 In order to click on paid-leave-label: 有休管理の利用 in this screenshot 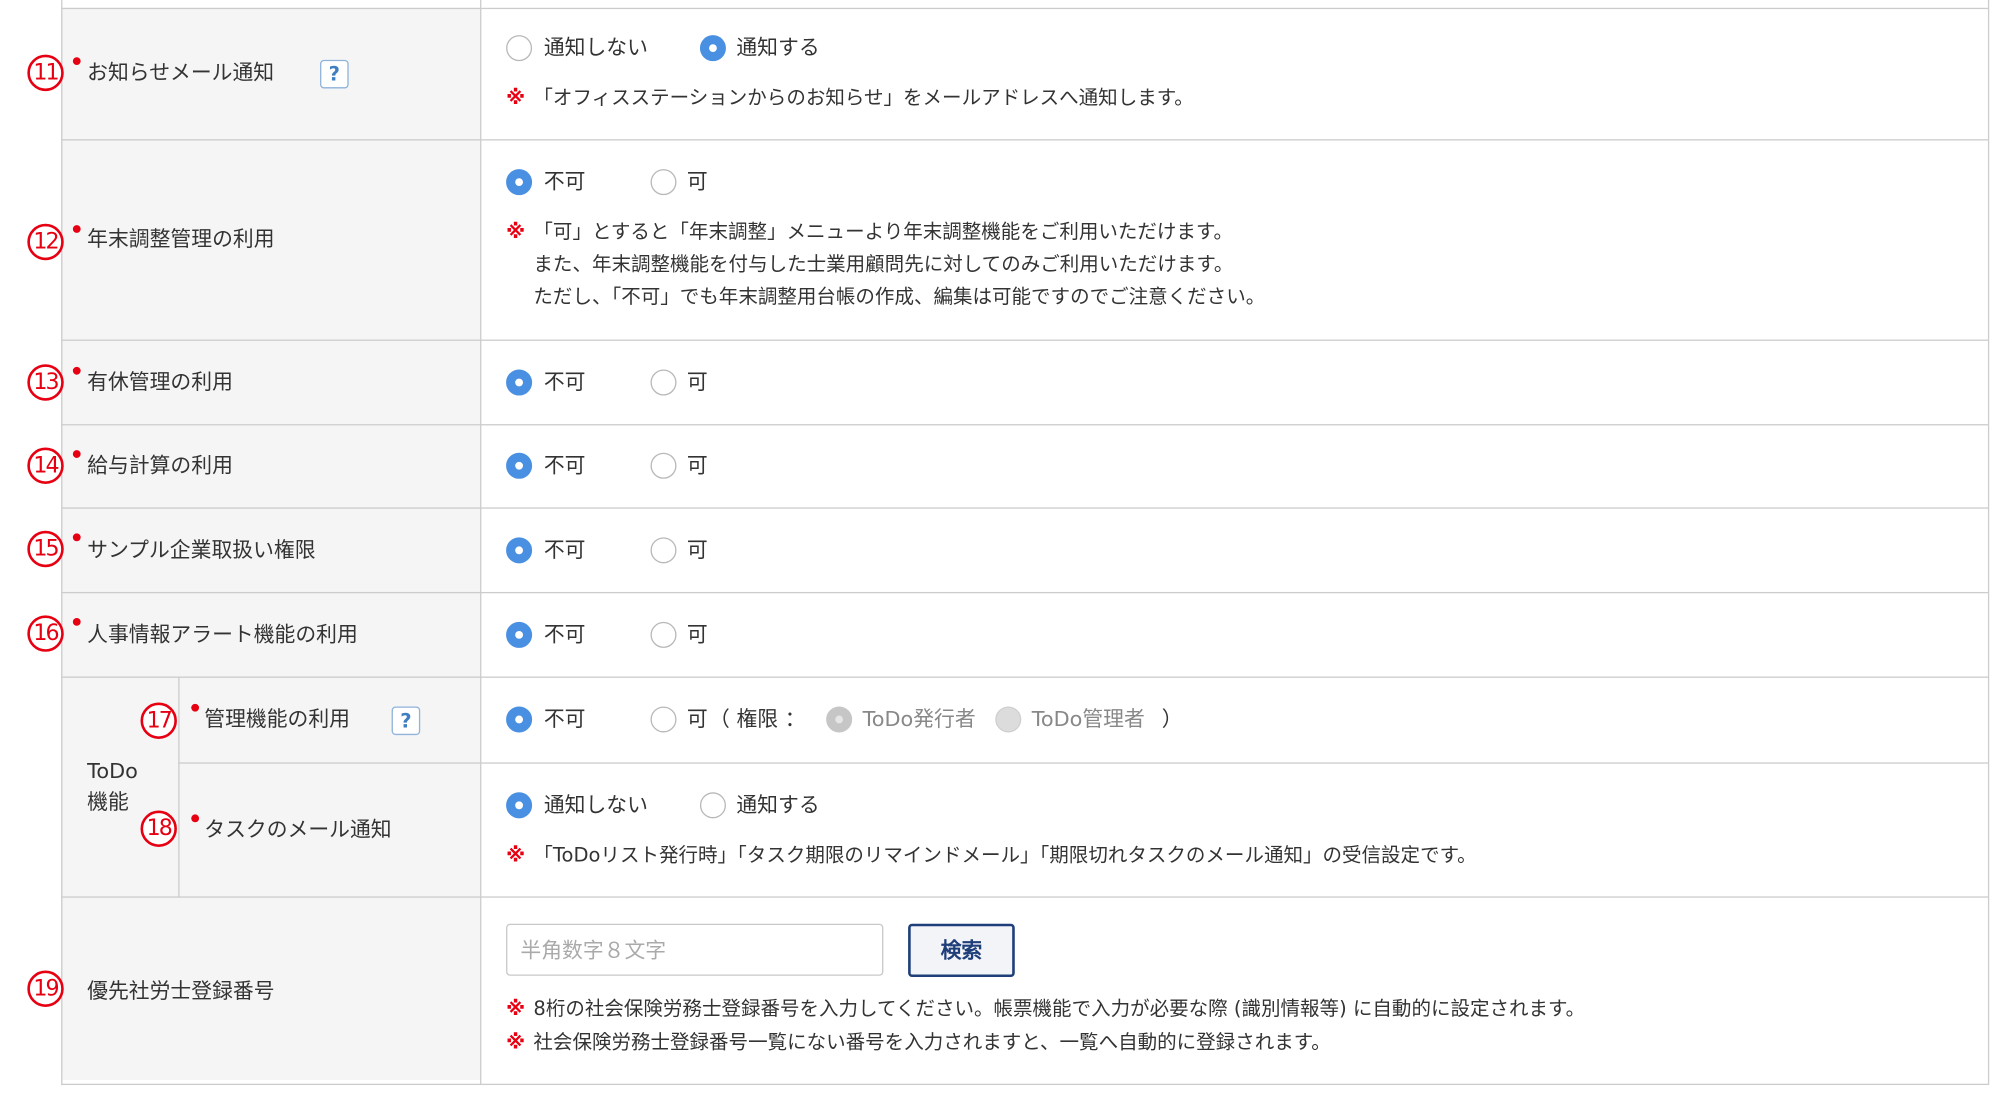, I will do `click(160, 382)`.